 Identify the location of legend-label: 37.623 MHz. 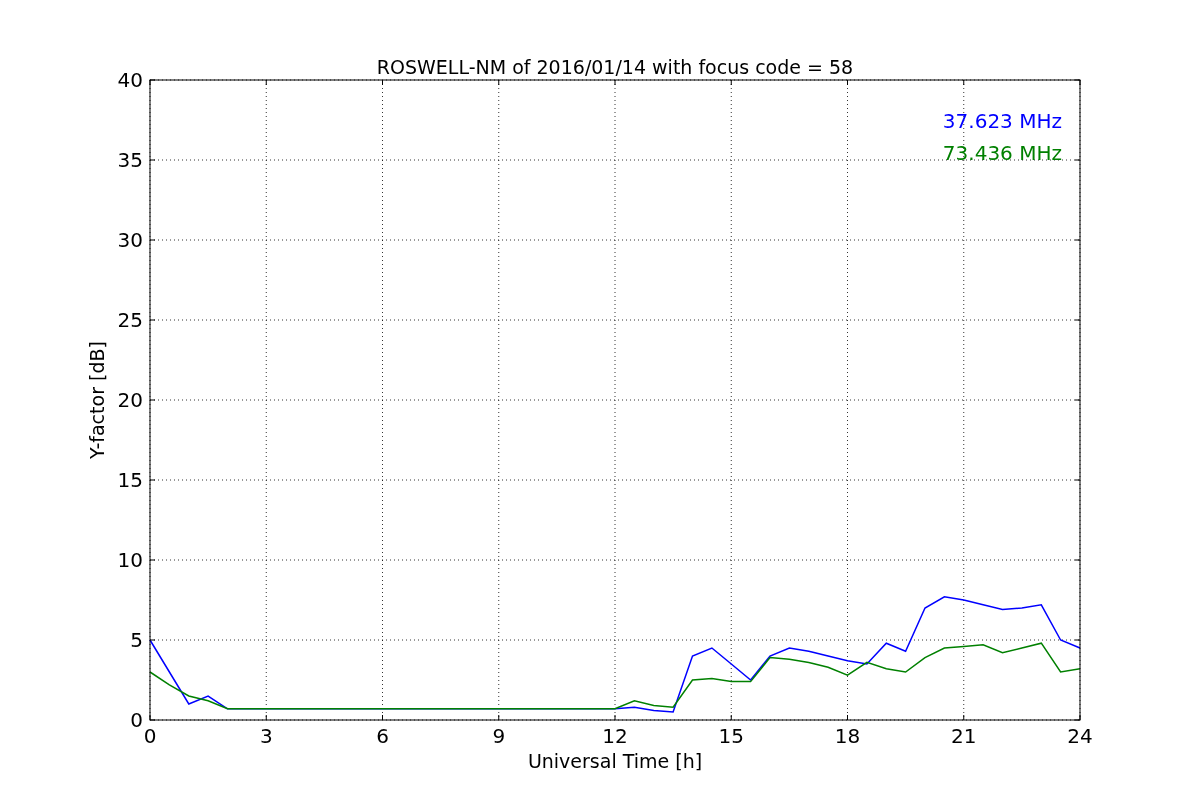
(1002, 121).